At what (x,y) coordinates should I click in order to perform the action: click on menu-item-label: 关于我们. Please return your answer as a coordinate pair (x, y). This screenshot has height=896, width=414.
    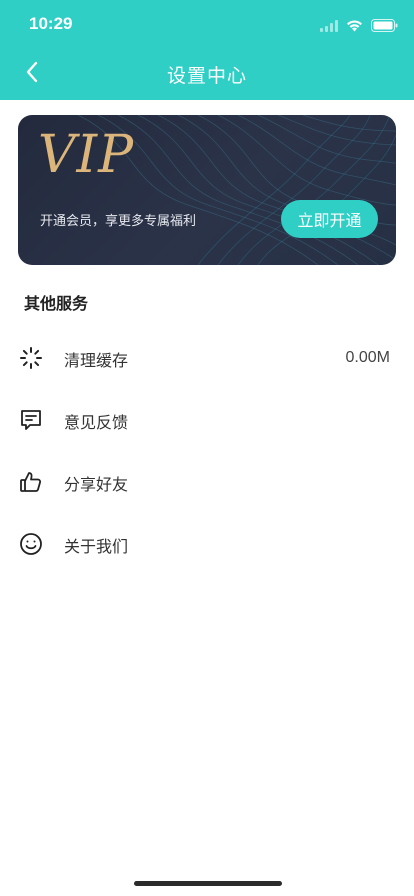
    Looking at the image, I should click on (96, 546).